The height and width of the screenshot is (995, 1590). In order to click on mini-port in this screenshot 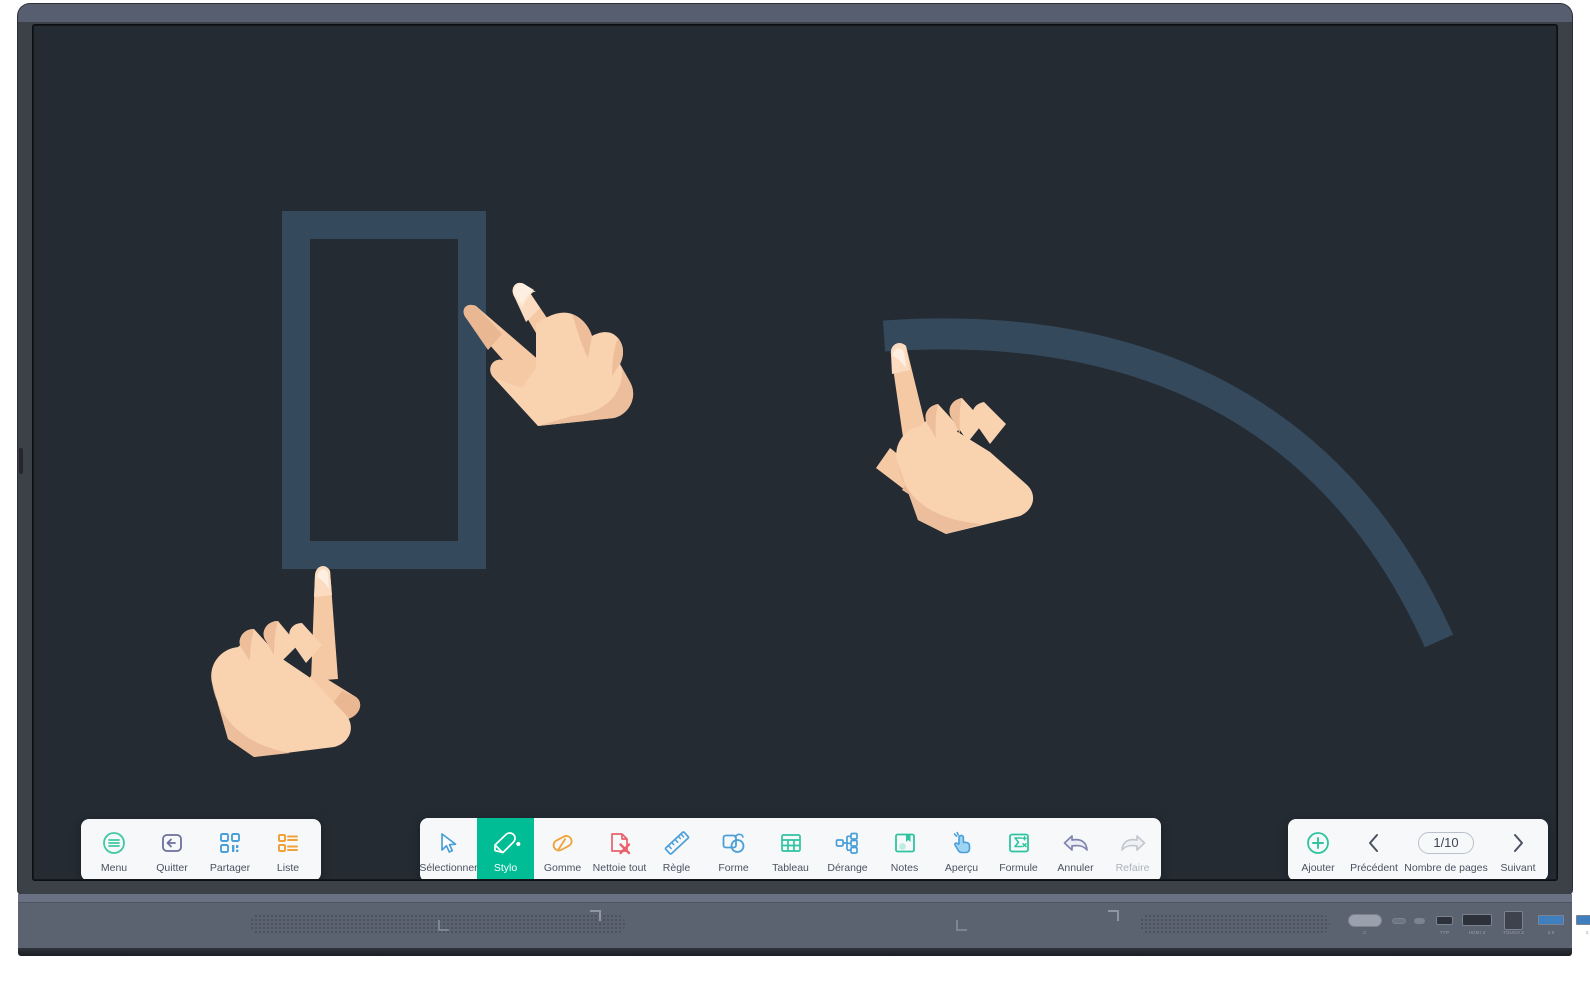, I will do `click(1444, 920)`.